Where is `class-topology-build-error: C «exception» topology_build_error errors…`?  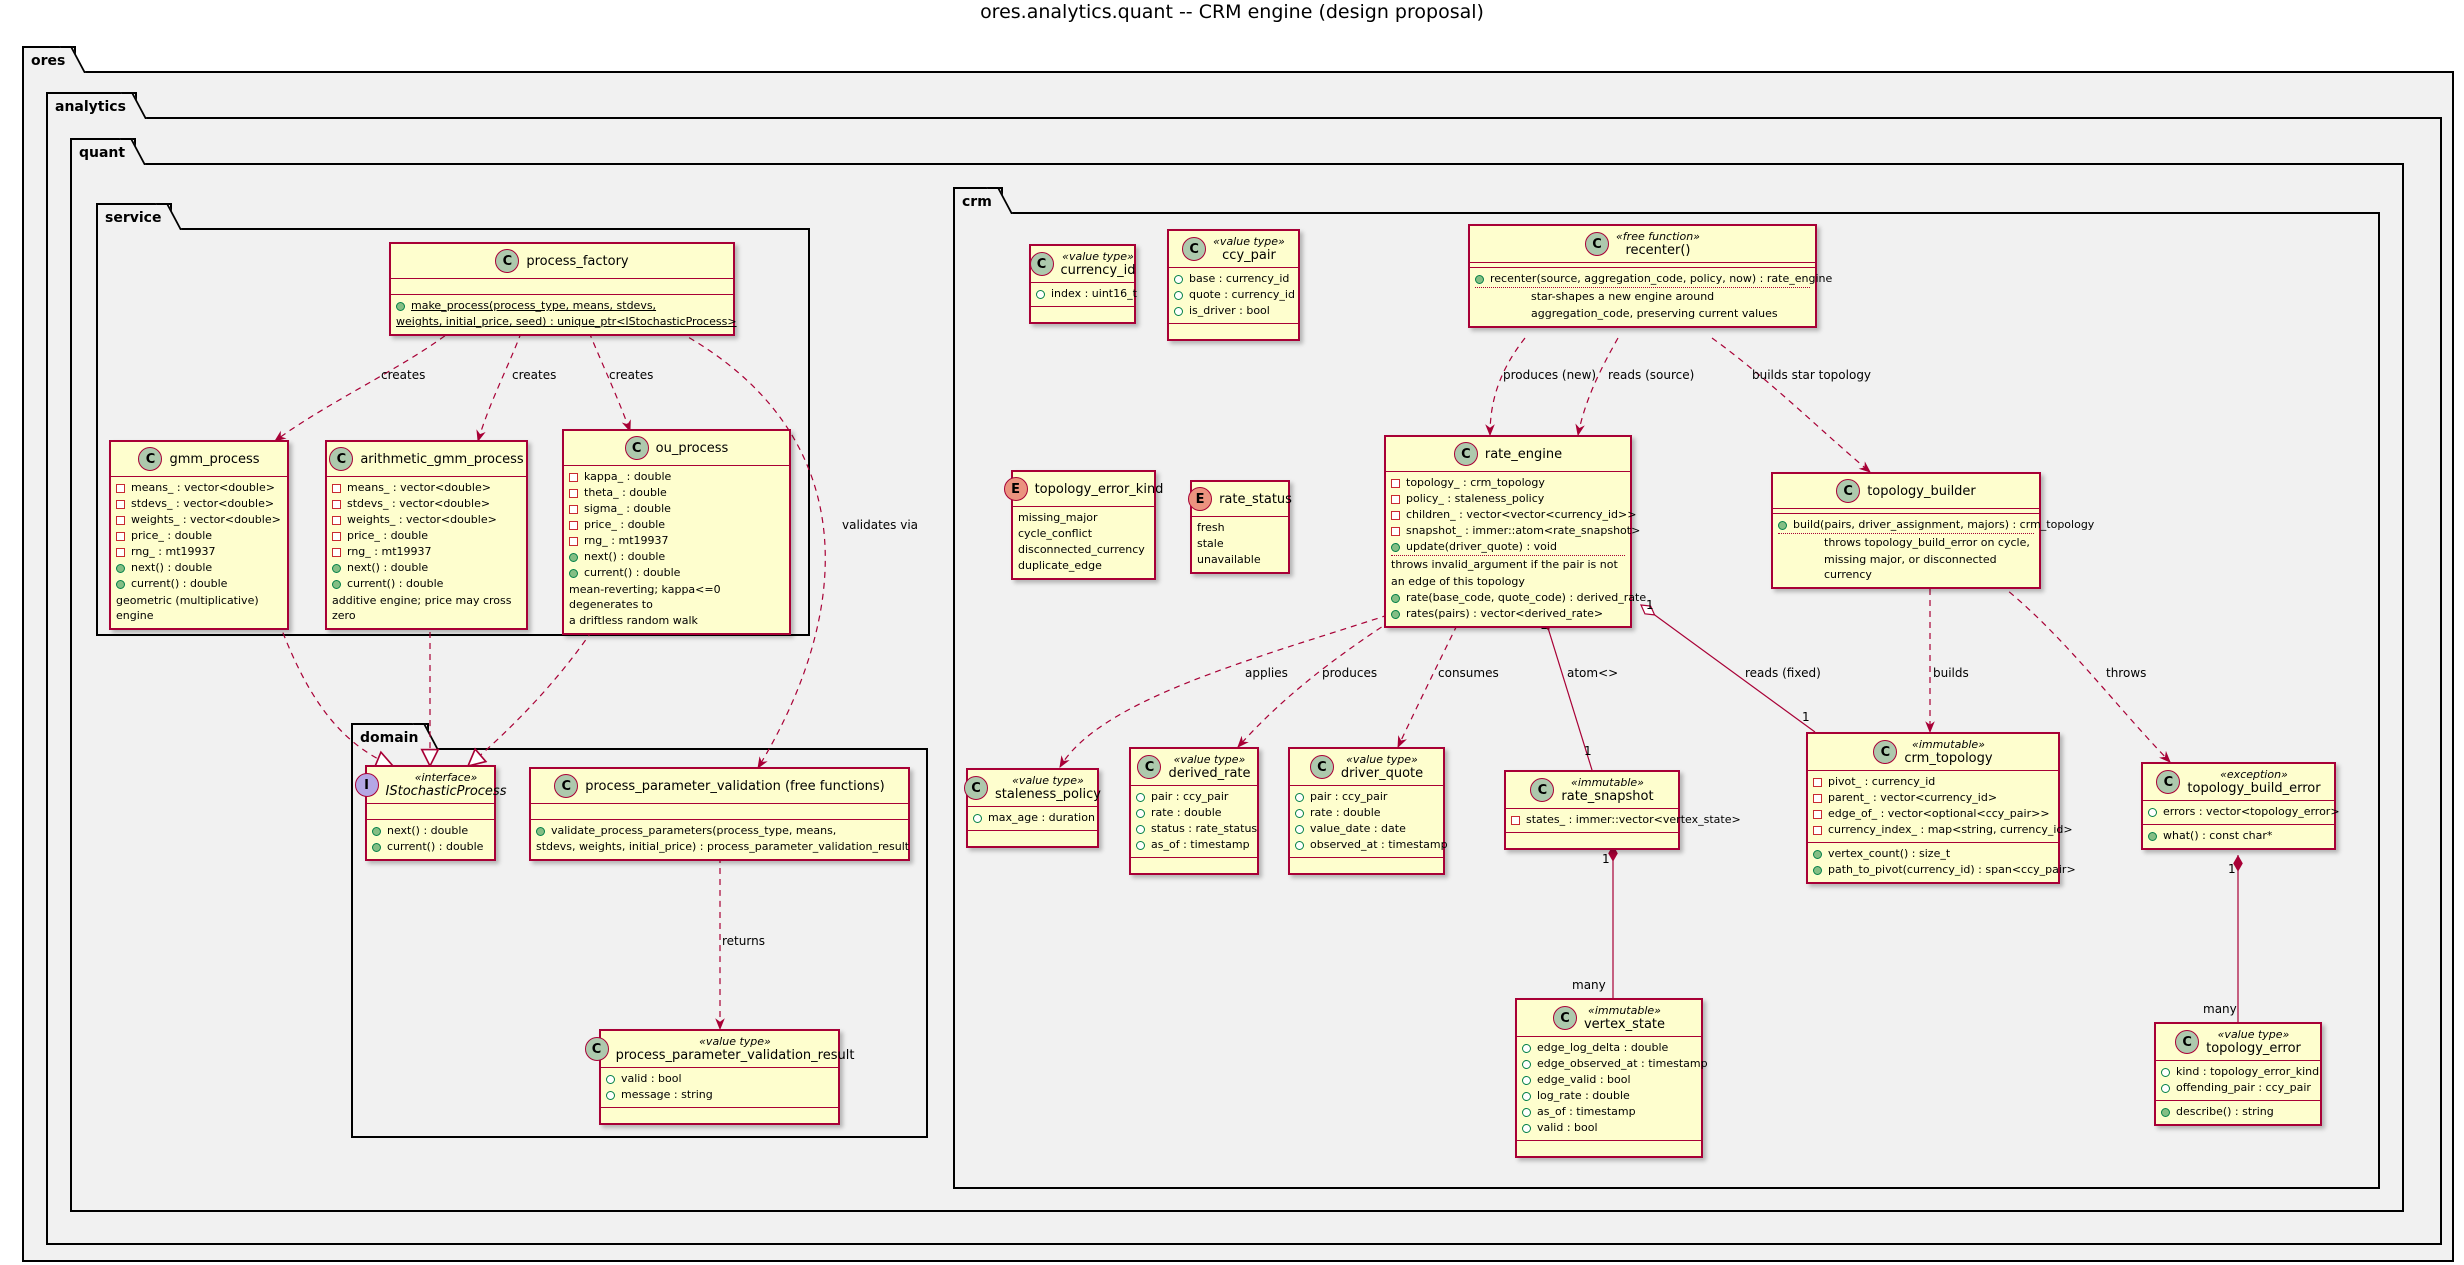
class-topology-build-error: C «exception» topology_build_error errors… is located at coordinates (2240, 806).